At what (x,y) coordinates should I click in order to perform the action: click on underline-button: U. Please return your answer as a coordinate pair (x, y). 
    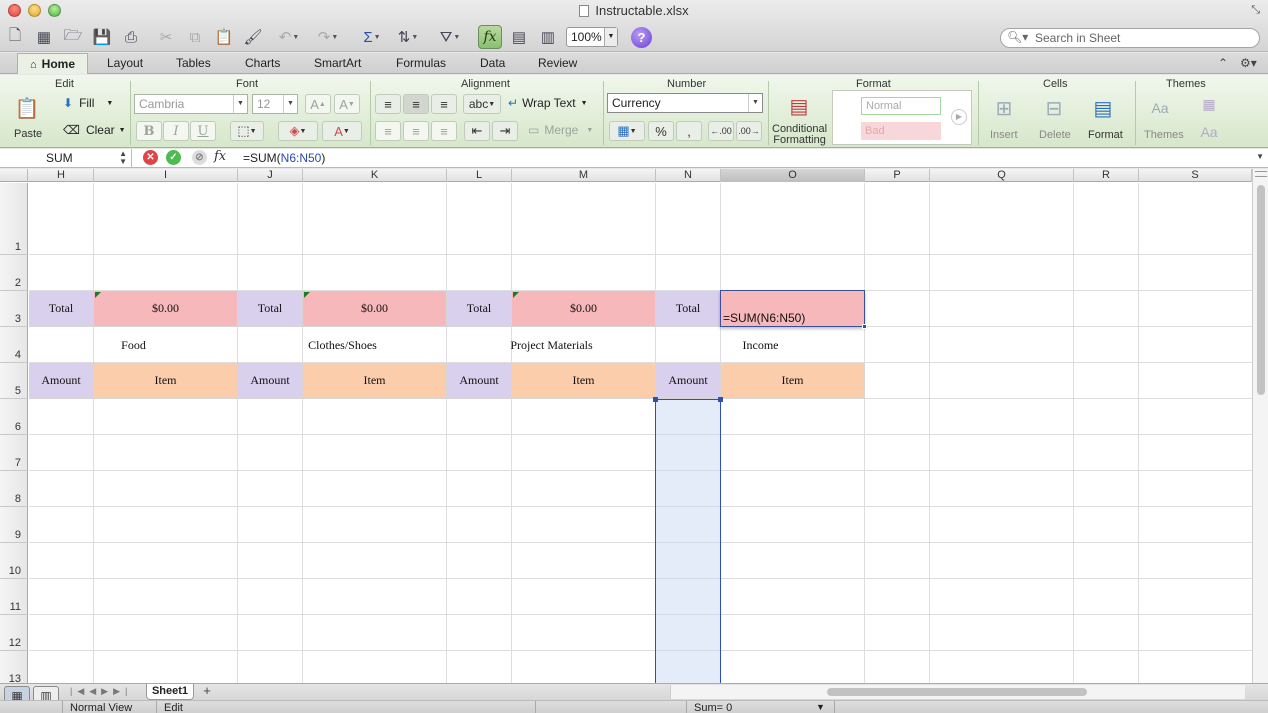
    Looking at the image, I should click on (203, 131).